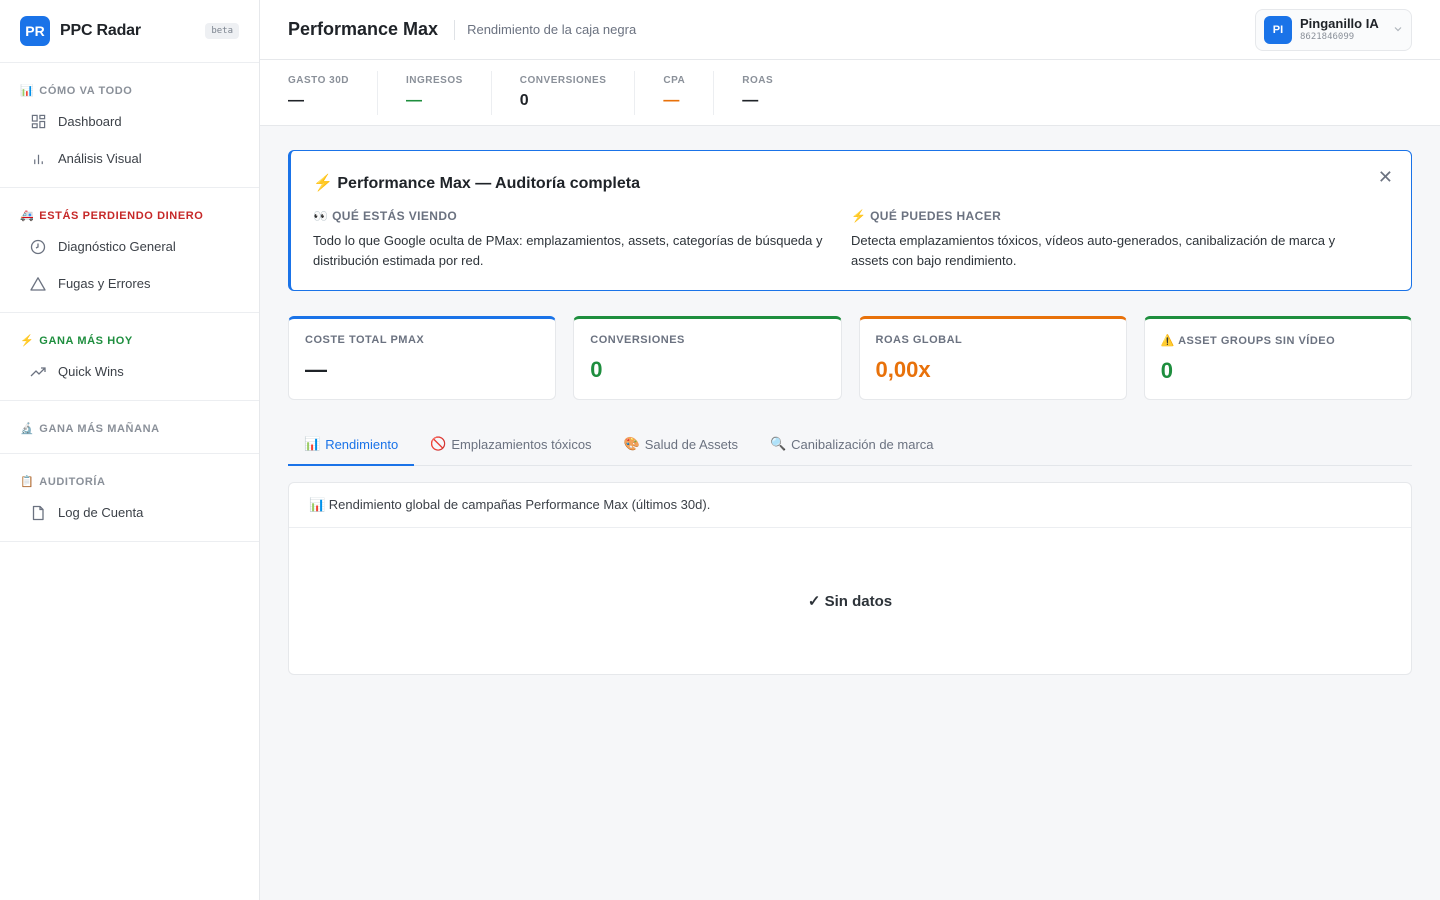  I want to click on sidebar-item-label: Análisis Visual, so click(100, 158).